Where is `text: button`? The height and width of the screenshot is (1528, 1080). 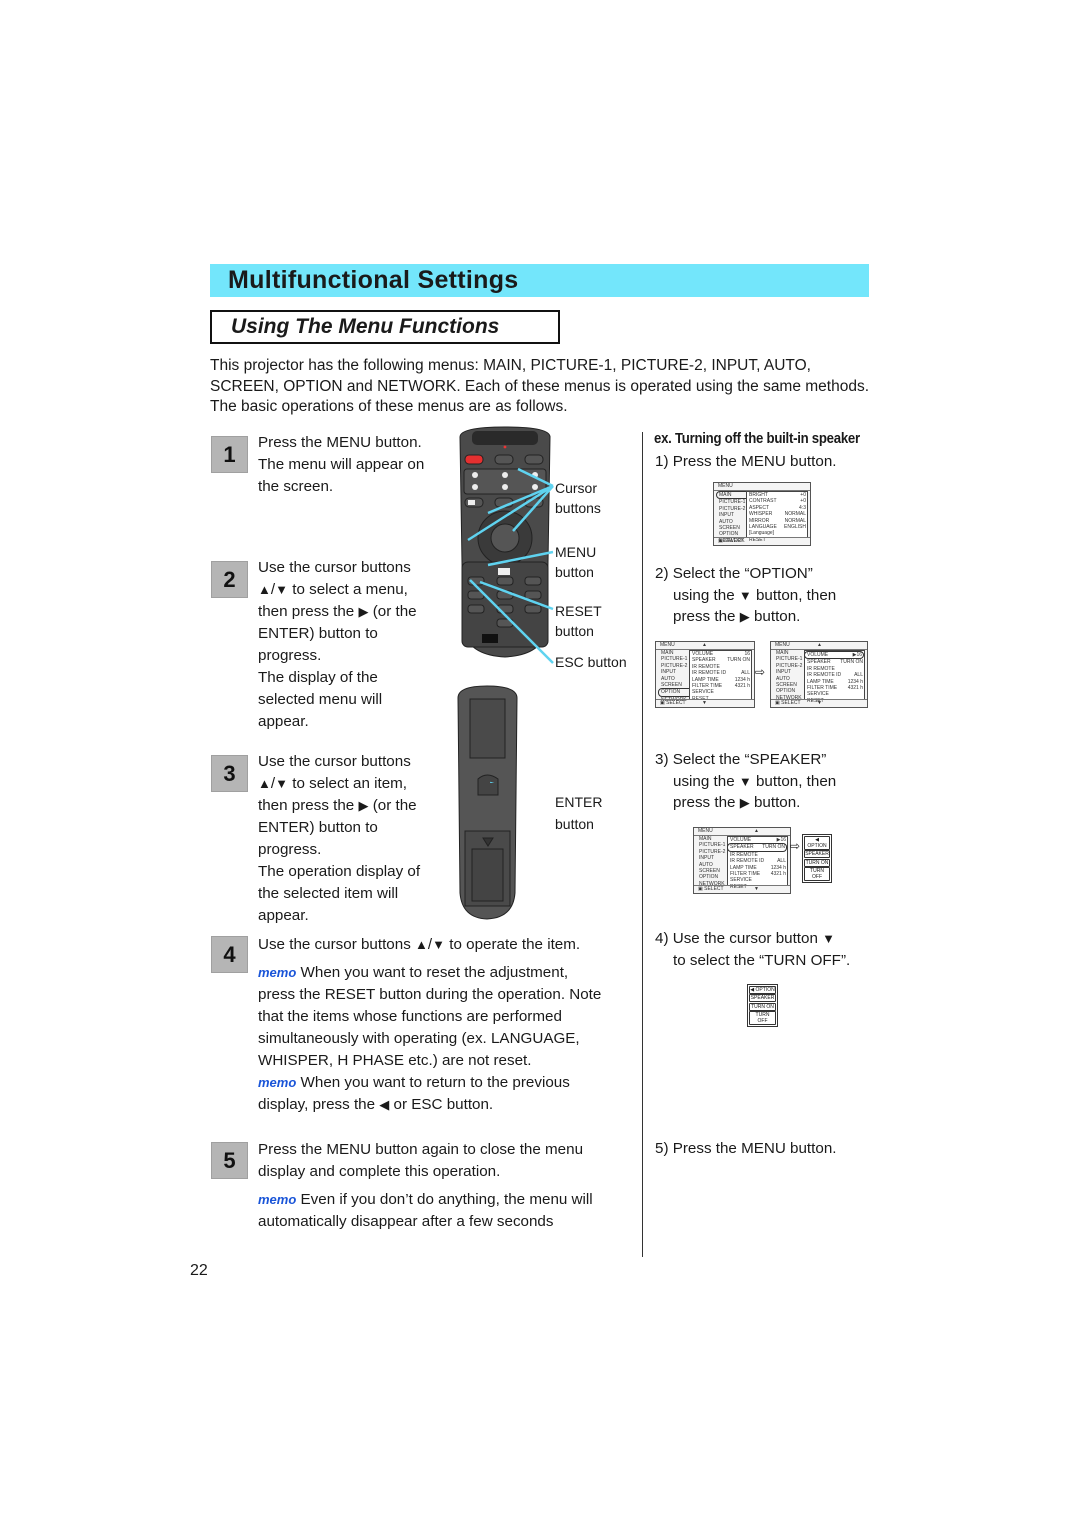 text: button is located at coordinates (574, 631).